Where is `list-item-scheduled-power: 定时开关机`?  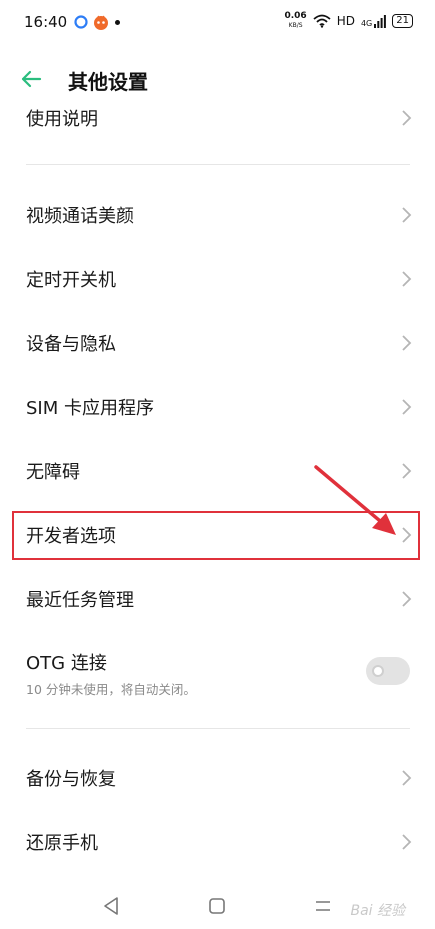
list-item-scheduled-power: 定时开关机 is located at coordinates (217, 279).